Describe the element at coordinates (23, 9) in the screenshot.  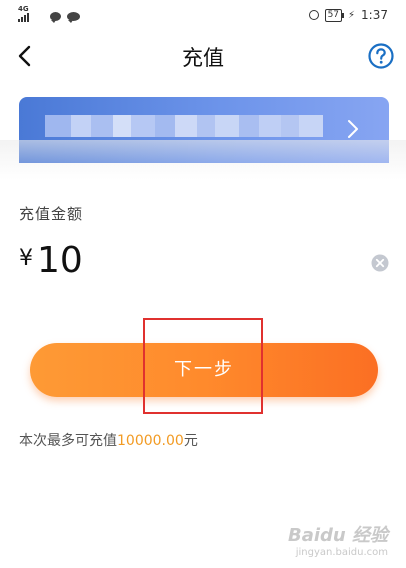
I see `network-type: 4G` at that location.